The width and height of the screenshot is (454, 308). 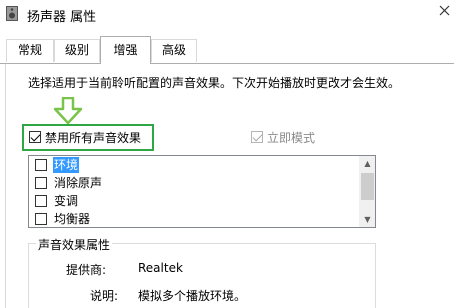 I want to click on immediate-mode-label: 立即模式, so click(x=291, y=138).